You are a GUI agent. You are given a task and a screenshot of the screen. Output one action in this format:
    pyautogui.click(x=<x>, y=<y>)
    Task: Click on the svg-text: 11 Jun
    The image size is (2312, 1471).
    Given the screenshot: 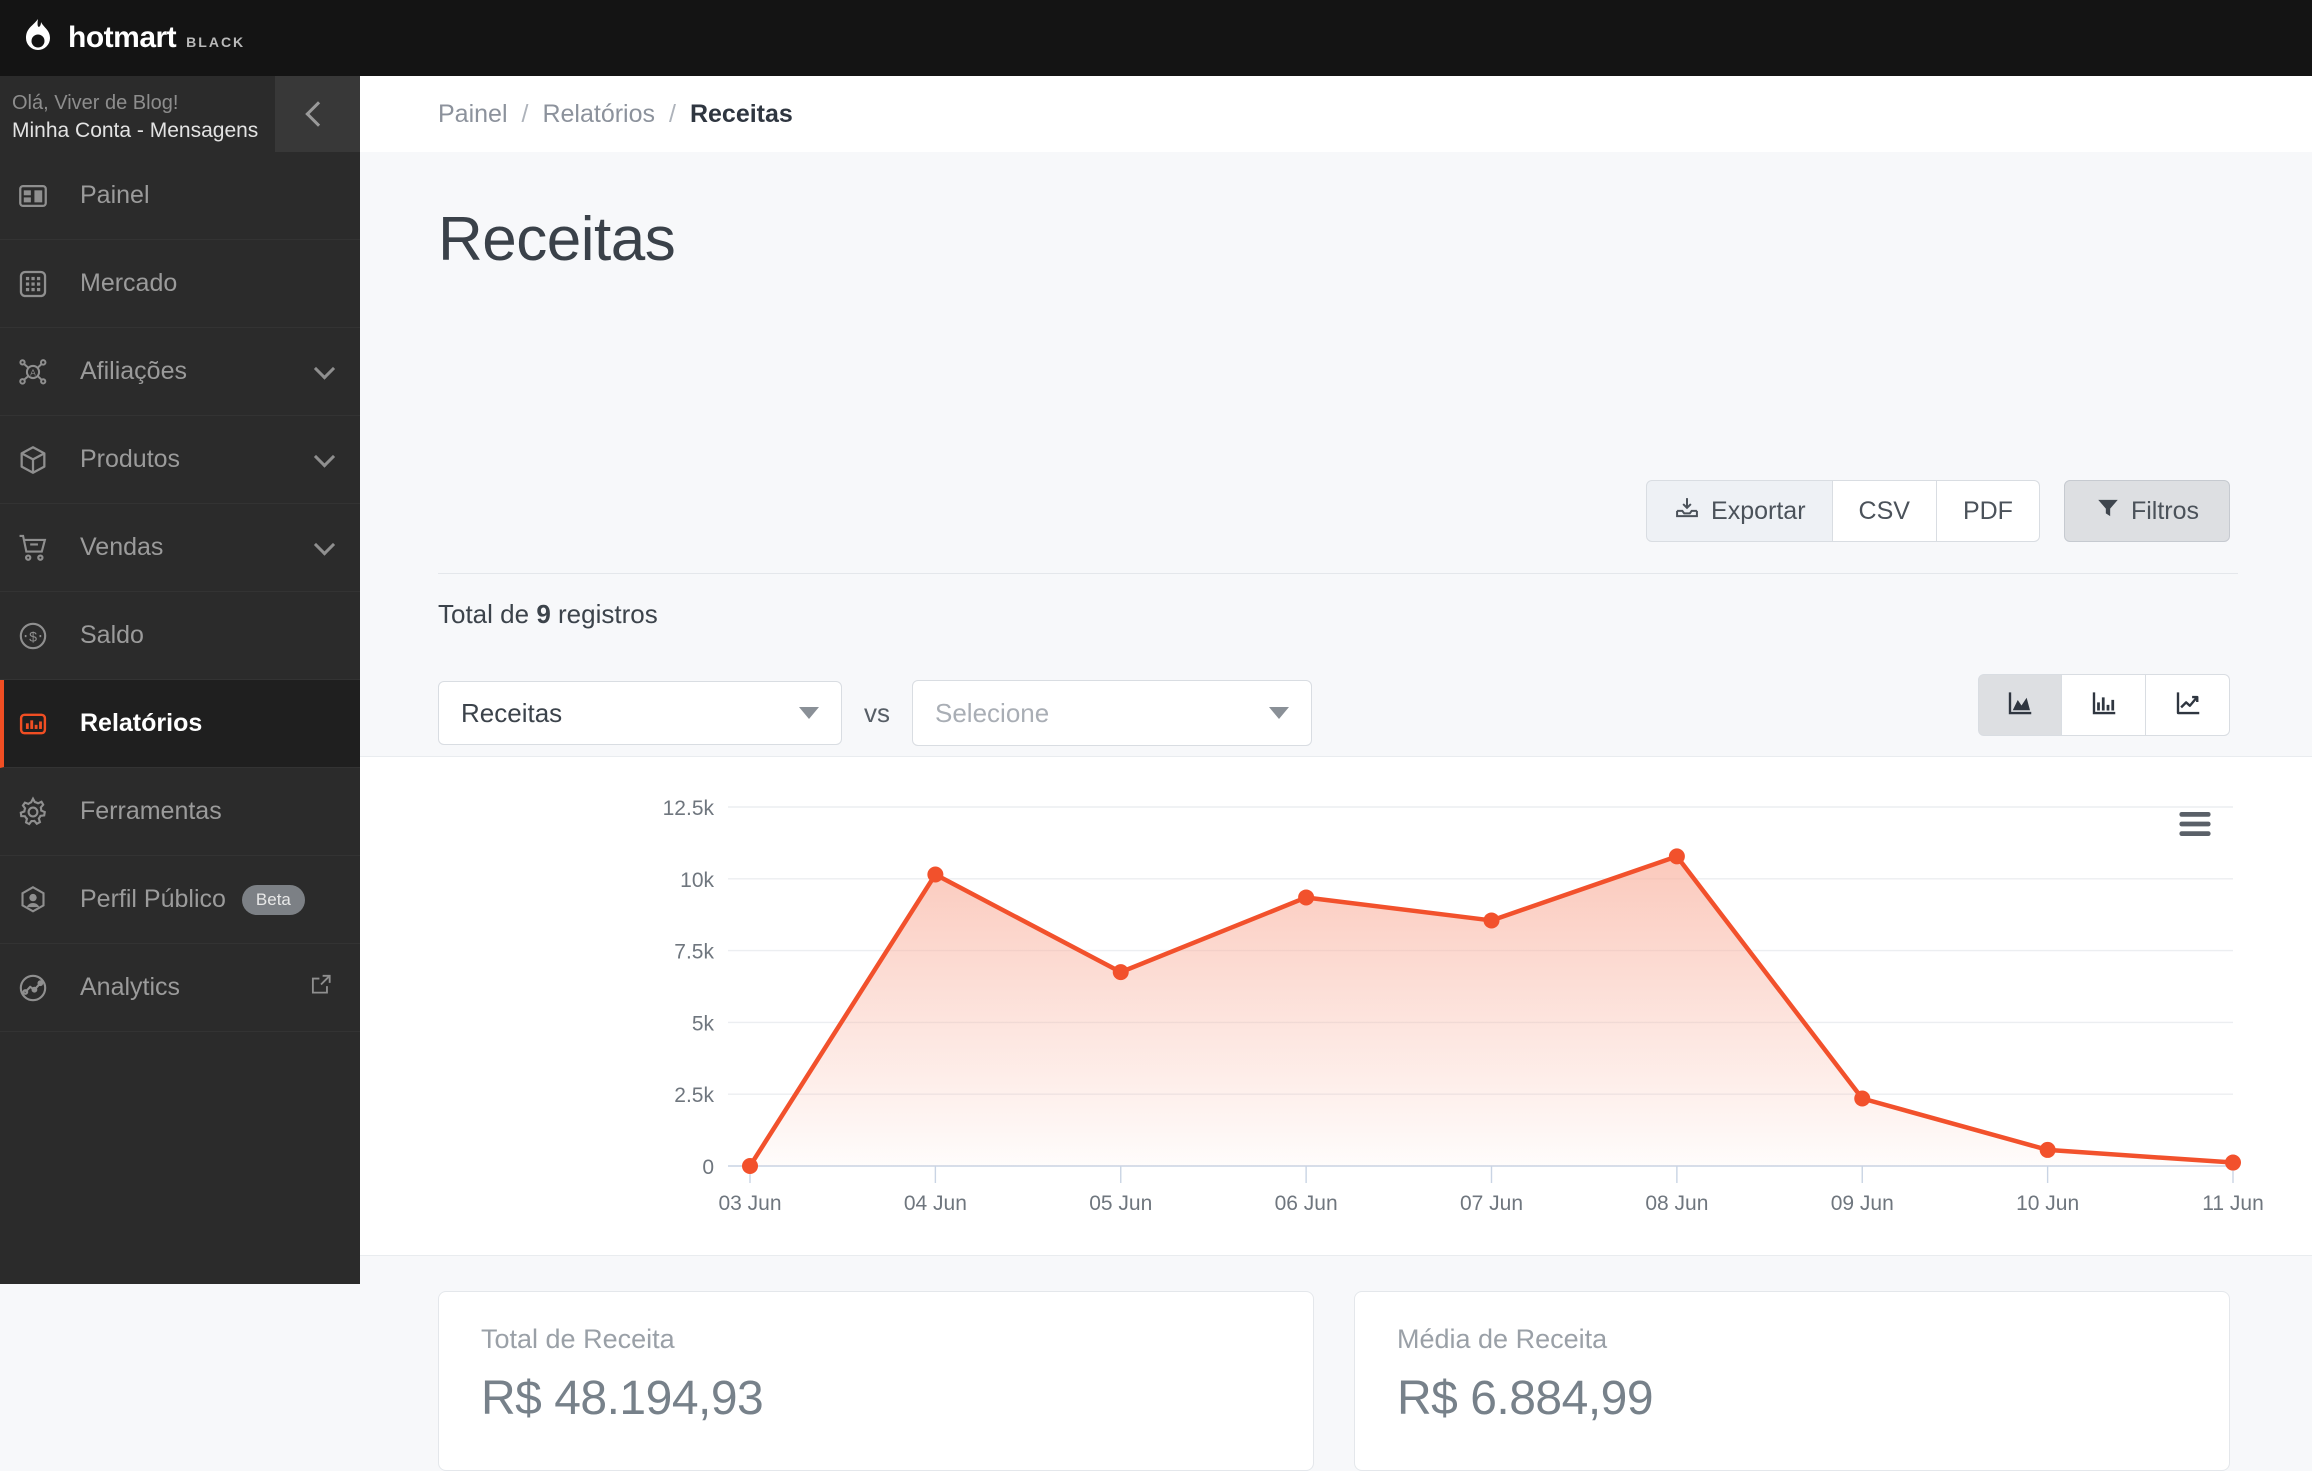 What is the action you would take?
    pyautogui.click(x=2233, y=1203)
    